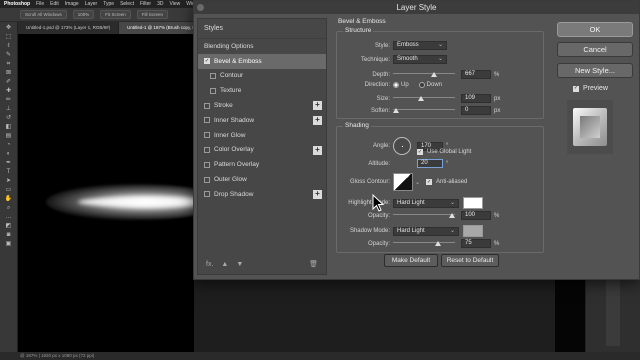 This screenshot has width=640, height=360. Describe the element at coordinates (424, 110) in the screenshot. I see `soften-slider` at that location.